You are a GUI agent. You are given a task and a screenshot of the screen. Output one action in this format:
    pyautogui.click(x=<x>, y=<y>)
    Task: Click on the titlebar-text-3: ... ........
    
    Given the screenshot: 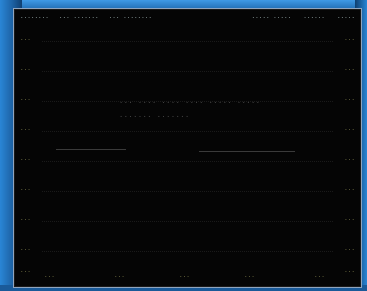 What is the action you would take?
    pyautogui.click(x=130, y=16)
    